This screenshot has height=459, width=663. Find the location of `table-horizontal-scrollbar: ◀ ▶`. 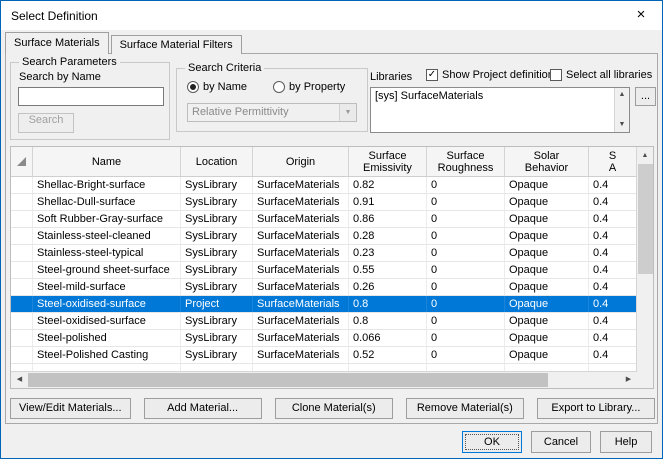

table-horizontal-scrollbar: ◀ ▶ is located at coordinates (324, 379).